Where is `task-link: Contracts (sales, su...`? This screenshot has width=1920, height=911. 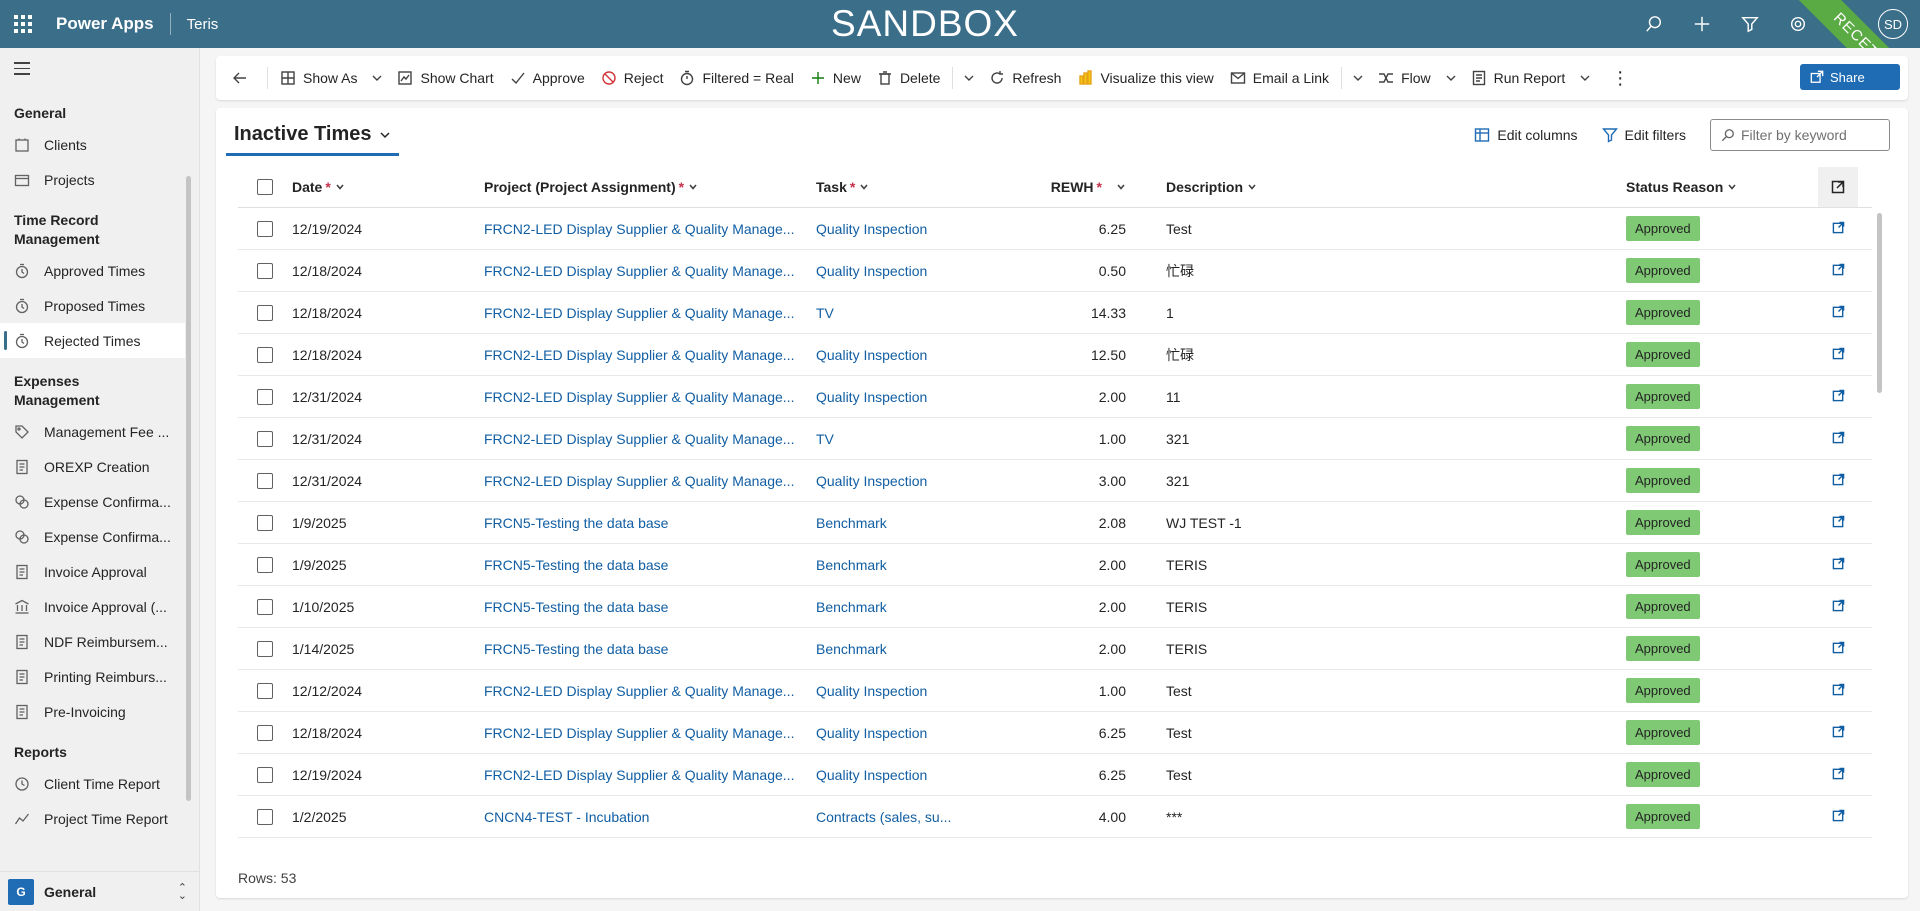
task-link: Contracts (sales, su... is located at coordinates (921, 817).